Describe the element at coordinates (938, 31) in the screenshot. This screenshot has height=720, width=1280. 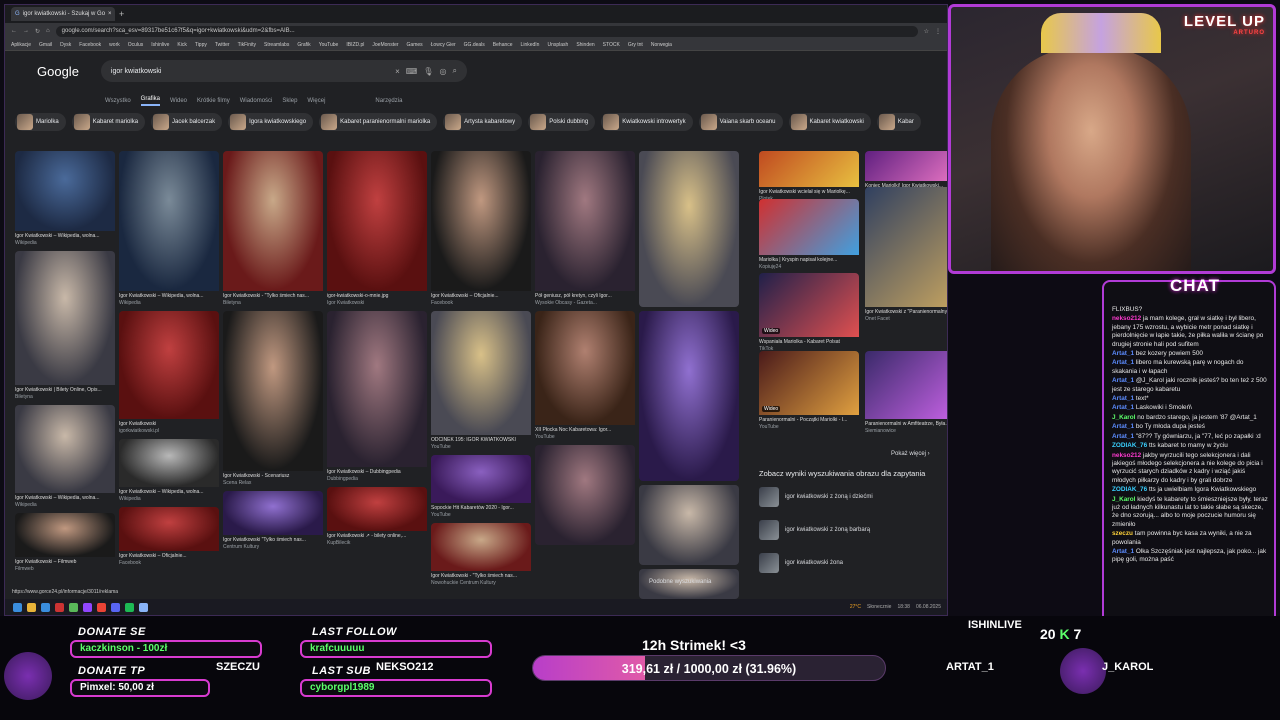
I see `menu-icon: ⋮` at that location.